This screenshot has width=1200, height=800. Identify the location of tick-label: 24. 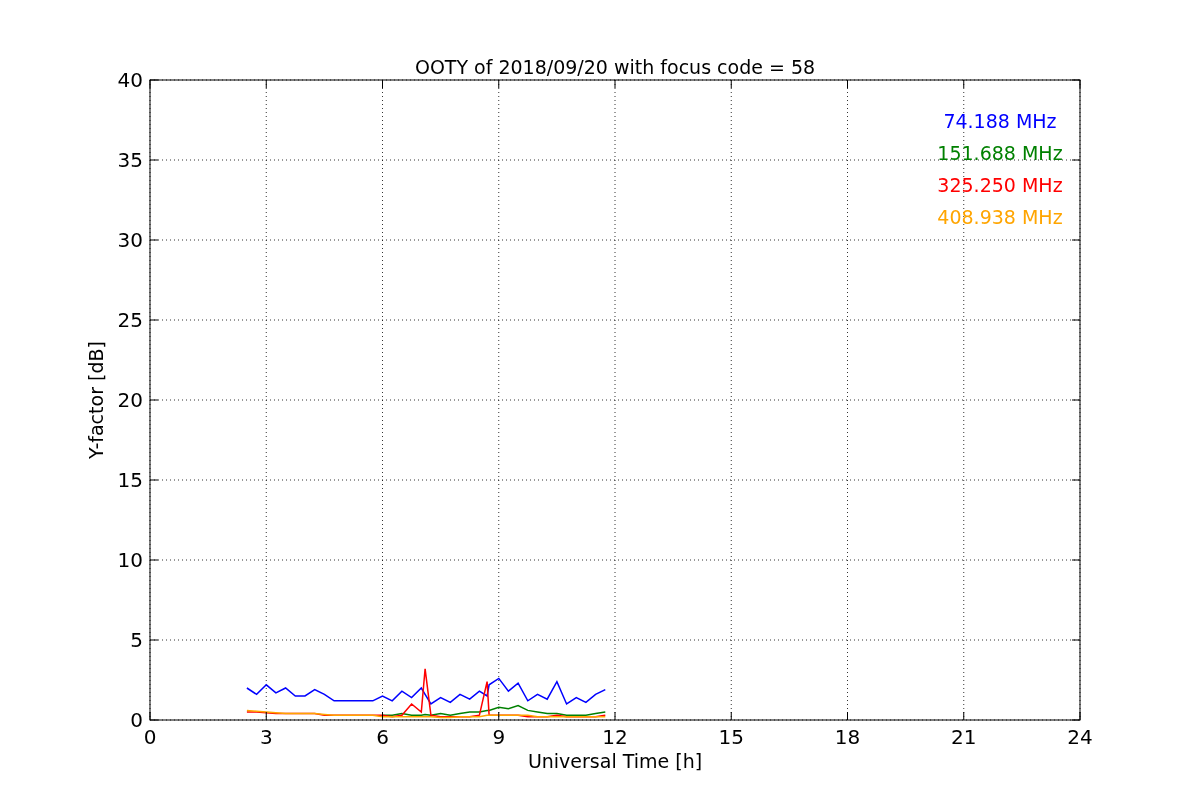
(1080, 737).